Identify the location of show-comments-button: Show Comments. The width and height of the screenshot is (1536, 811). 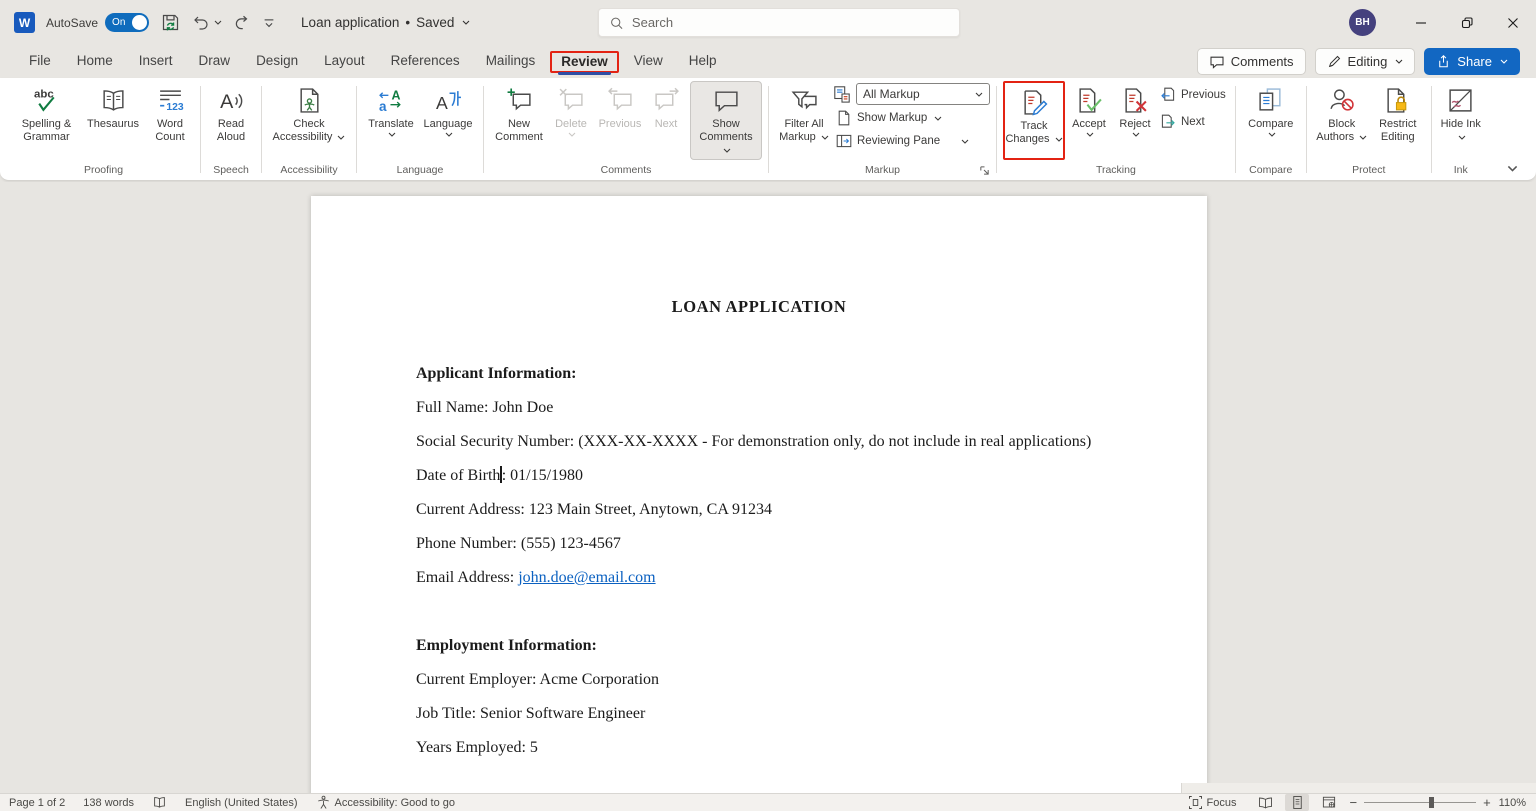
(726, 120).